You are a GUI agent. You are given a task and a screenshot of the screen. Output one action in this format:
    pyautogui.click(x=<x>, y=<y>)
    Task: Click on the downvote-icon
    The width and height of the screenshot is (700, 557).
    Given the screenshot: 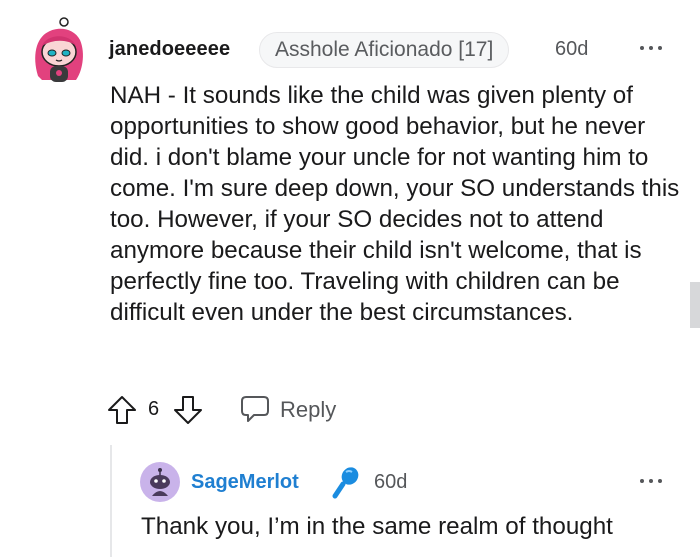 What is the action you would take?
    pyautogui.click(x=188, y=410)
    